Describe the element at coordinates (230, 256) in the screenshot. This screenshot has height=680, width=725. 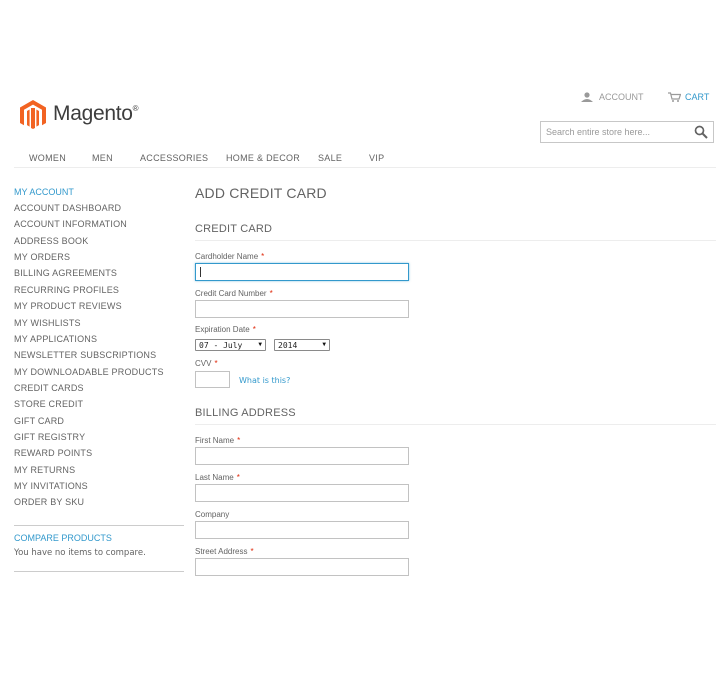
I see `cardholder-name-label: Cardholder Name *` at that location.